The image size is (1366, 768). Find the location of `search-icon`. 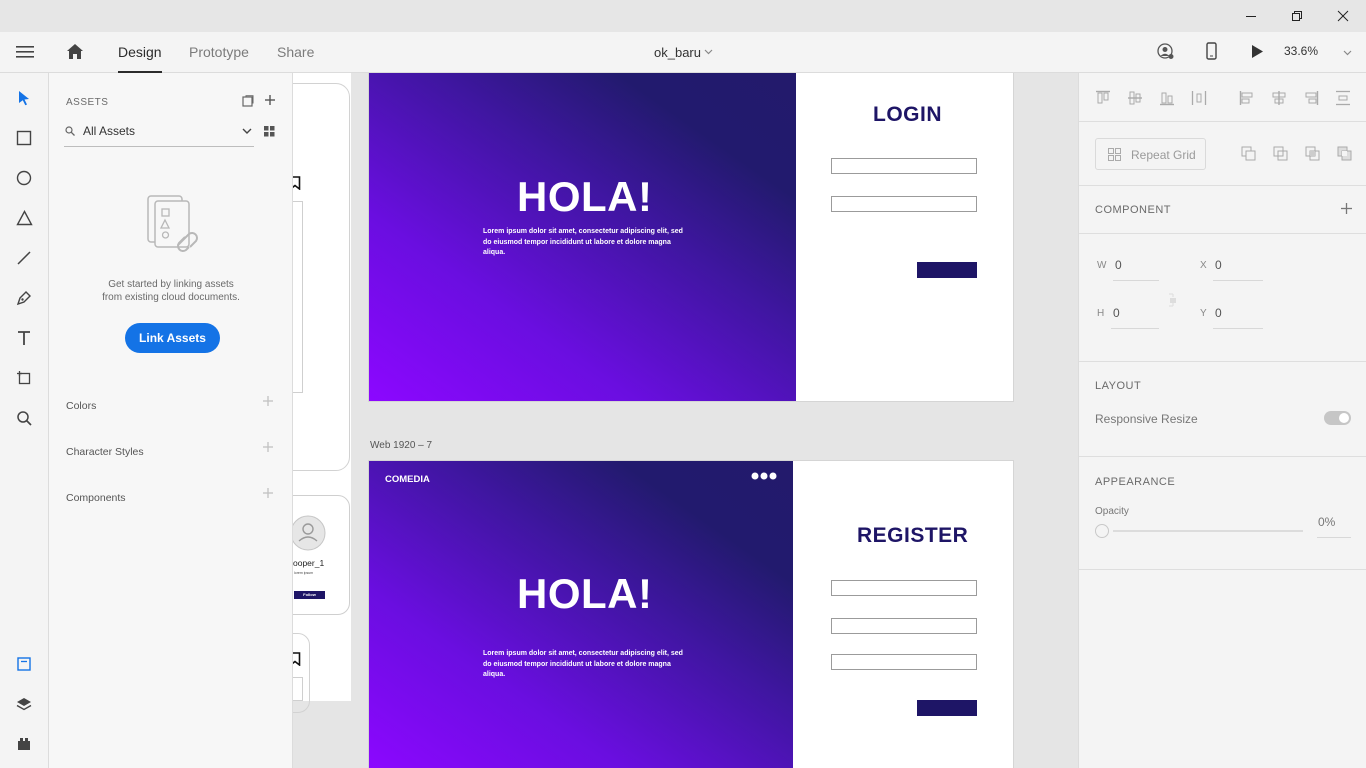

search-icon is located at coordinates (70, 131).